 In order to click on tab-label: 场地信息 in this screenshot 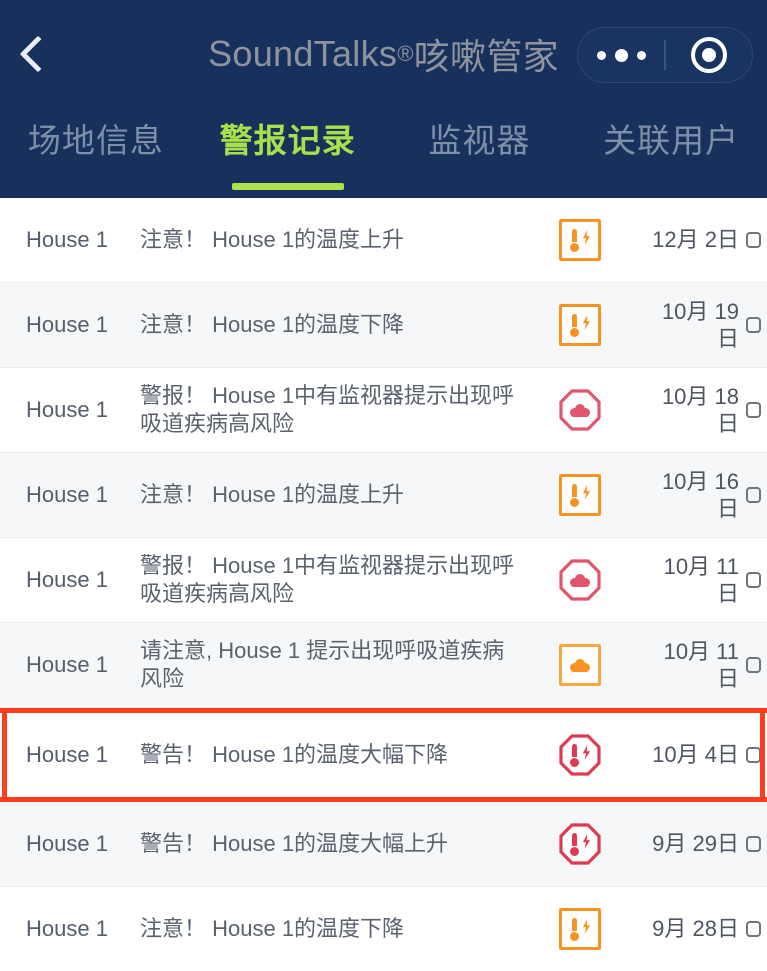, I will do `click(95, 140)`.